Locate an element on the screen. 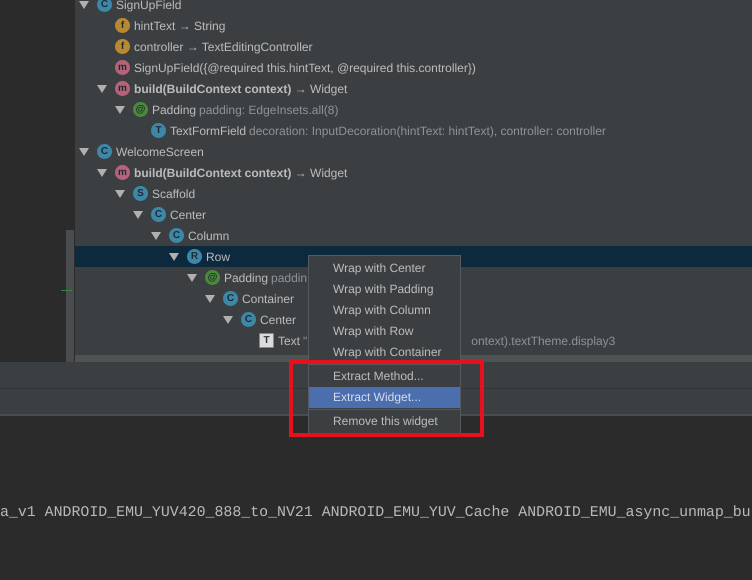 Image resolution: width=752 pixels, height=580 pixels. node-detail: padding: EdgeInsets.all(8) is located at coordinates (268, 109).